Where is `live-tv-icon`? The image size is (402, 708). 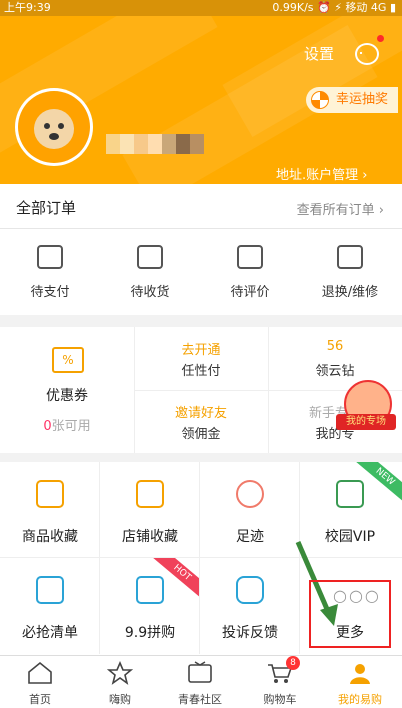 live-tv-icon is located at coordinates (200, 672).